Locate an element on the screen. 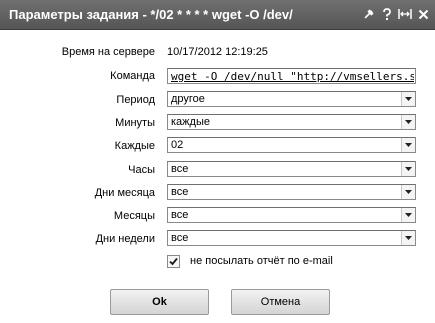 This screenshot has width=435, height=323. no-email-label: не посылать отчёт по e-mail is located at coordinates (261, 261).